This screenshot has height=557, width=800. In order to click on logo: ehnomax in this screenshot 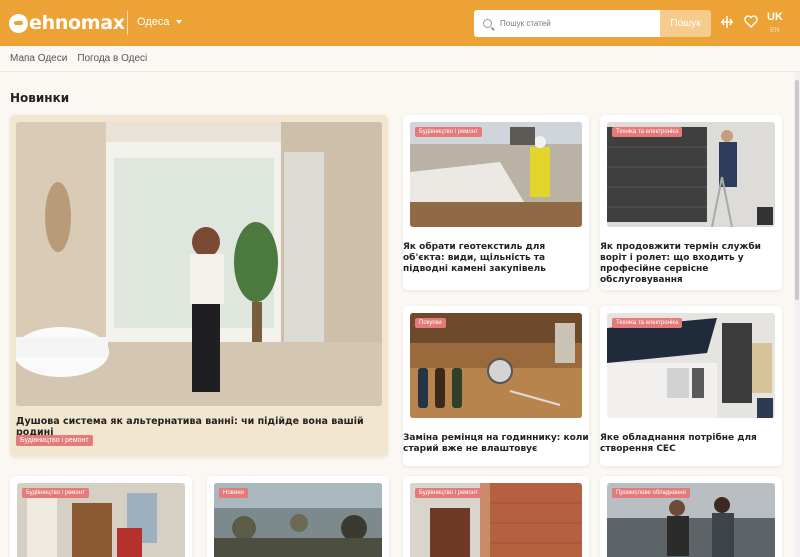, I will do `click(67, 23)`.